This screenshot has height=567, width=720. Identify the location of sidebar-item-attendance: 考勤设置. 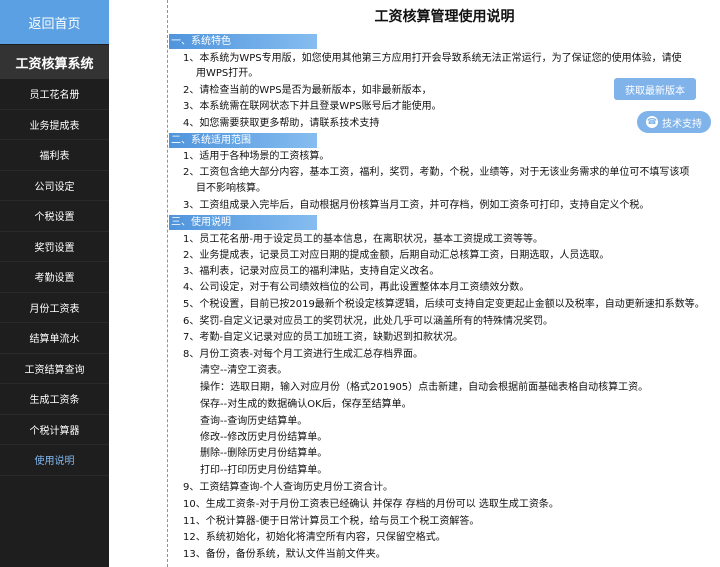
(54, 277).